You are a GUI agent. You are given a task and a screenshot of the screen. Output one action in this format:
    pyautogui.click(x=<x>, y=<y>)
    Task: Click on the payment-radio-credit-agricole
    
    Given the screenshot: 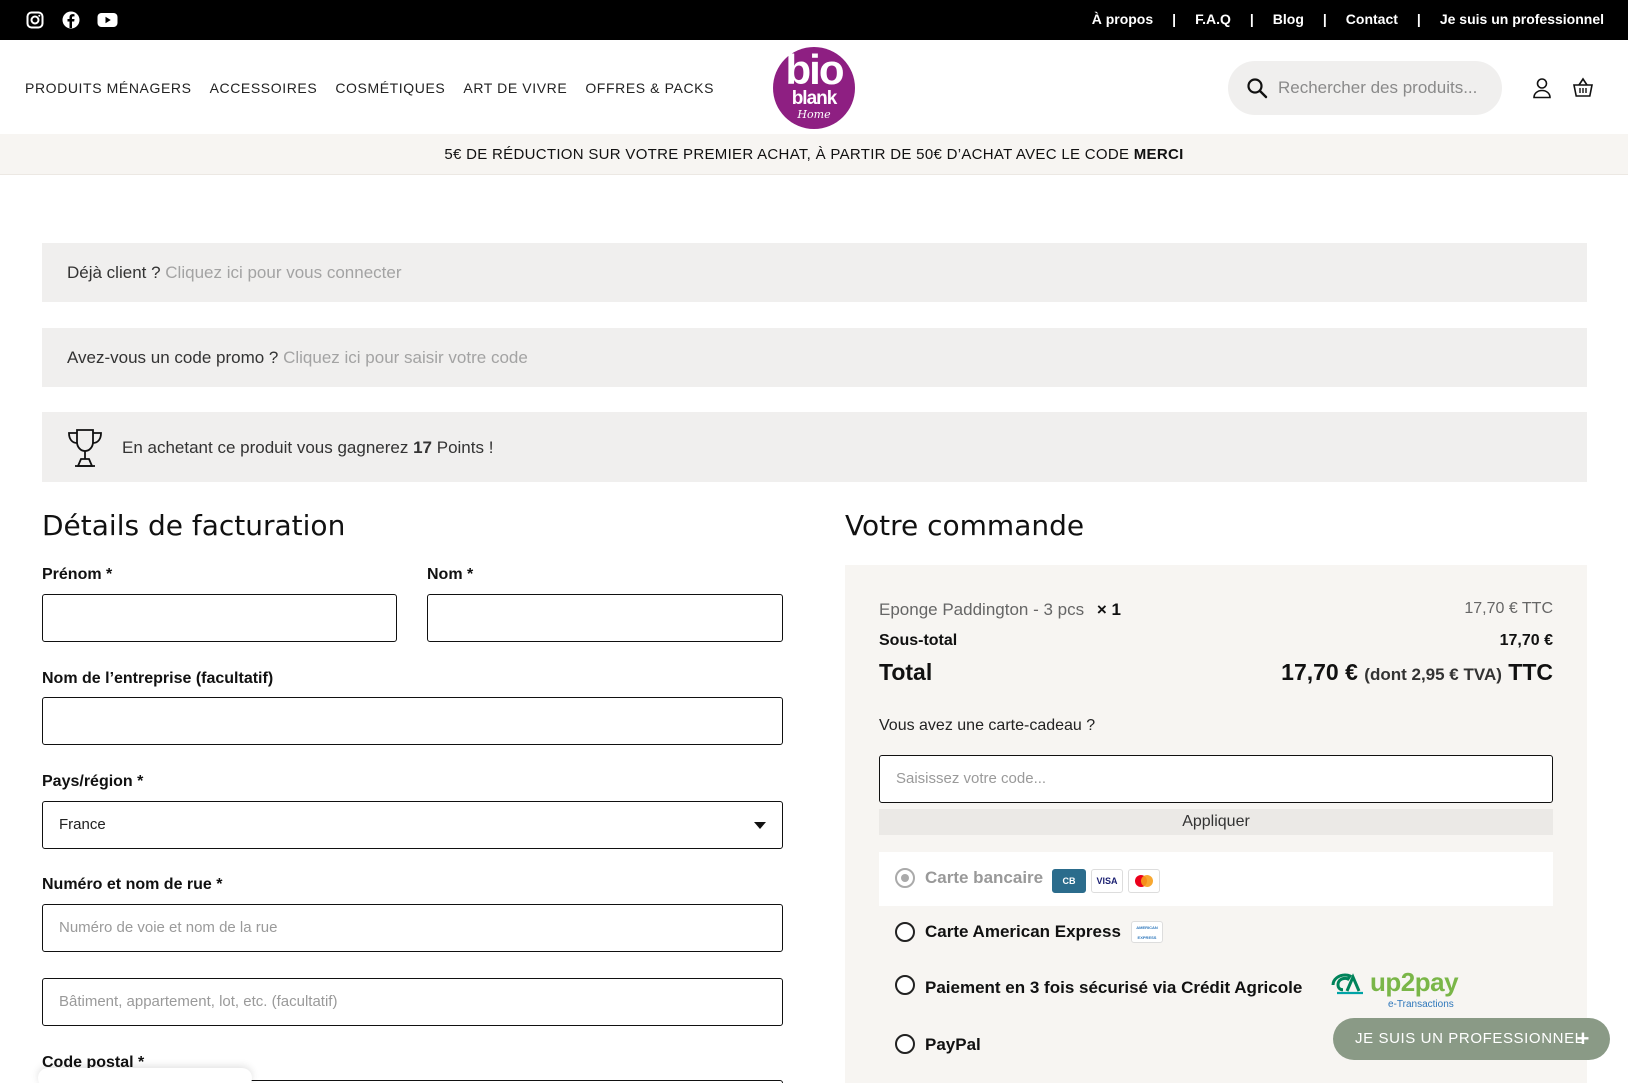 What is the action you would take?
    pyautogui.click(x=905, y=985)
    